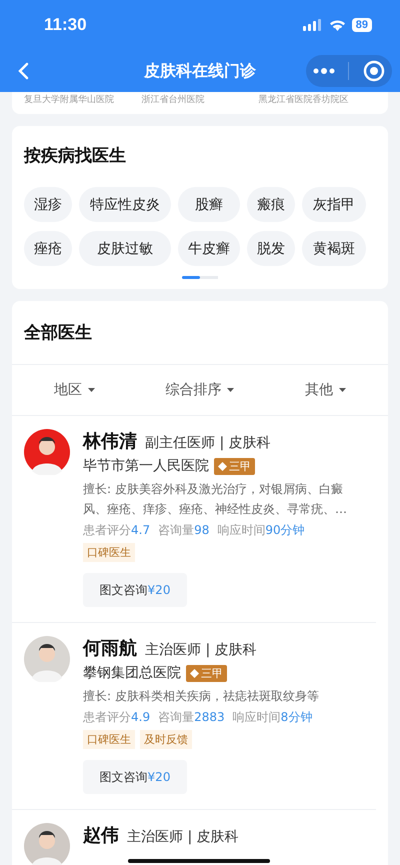  I want to click on specialty-text: 擅长: 皮肤科类相关疾病，祛痣祛斑取纹身等, so click(201, 696).